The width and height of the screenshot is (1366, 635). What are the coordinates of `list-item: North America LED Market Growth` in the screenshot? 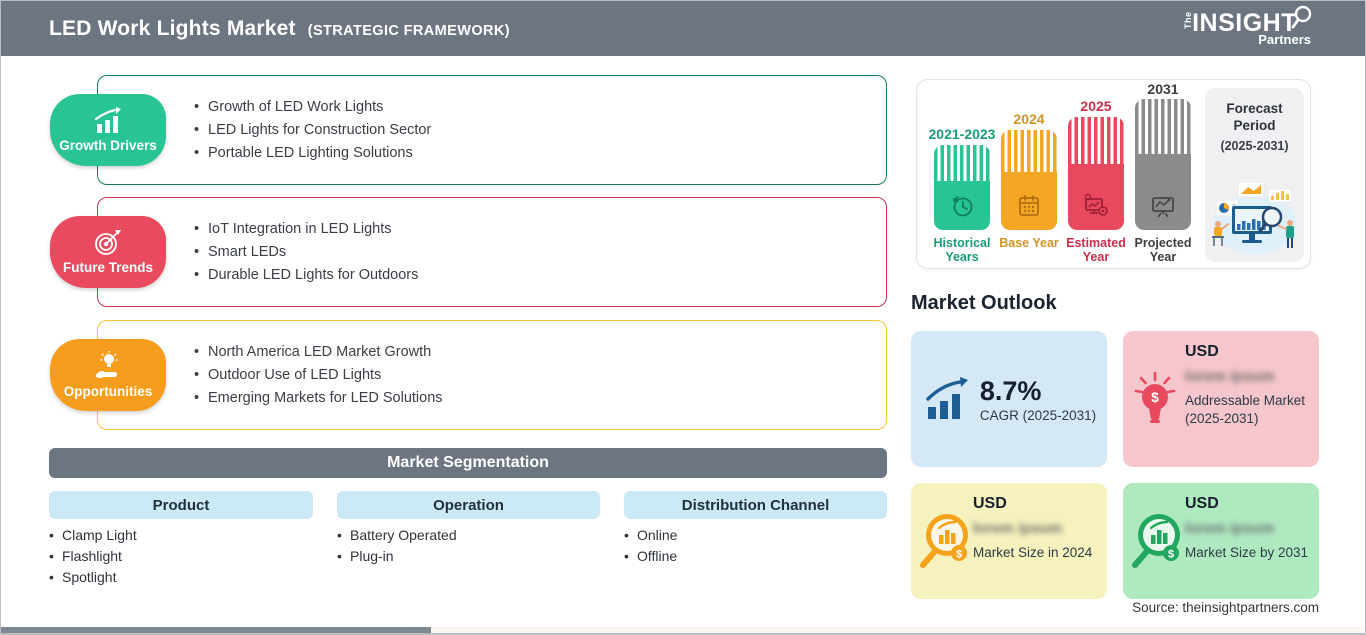 It's located at (540, 352).